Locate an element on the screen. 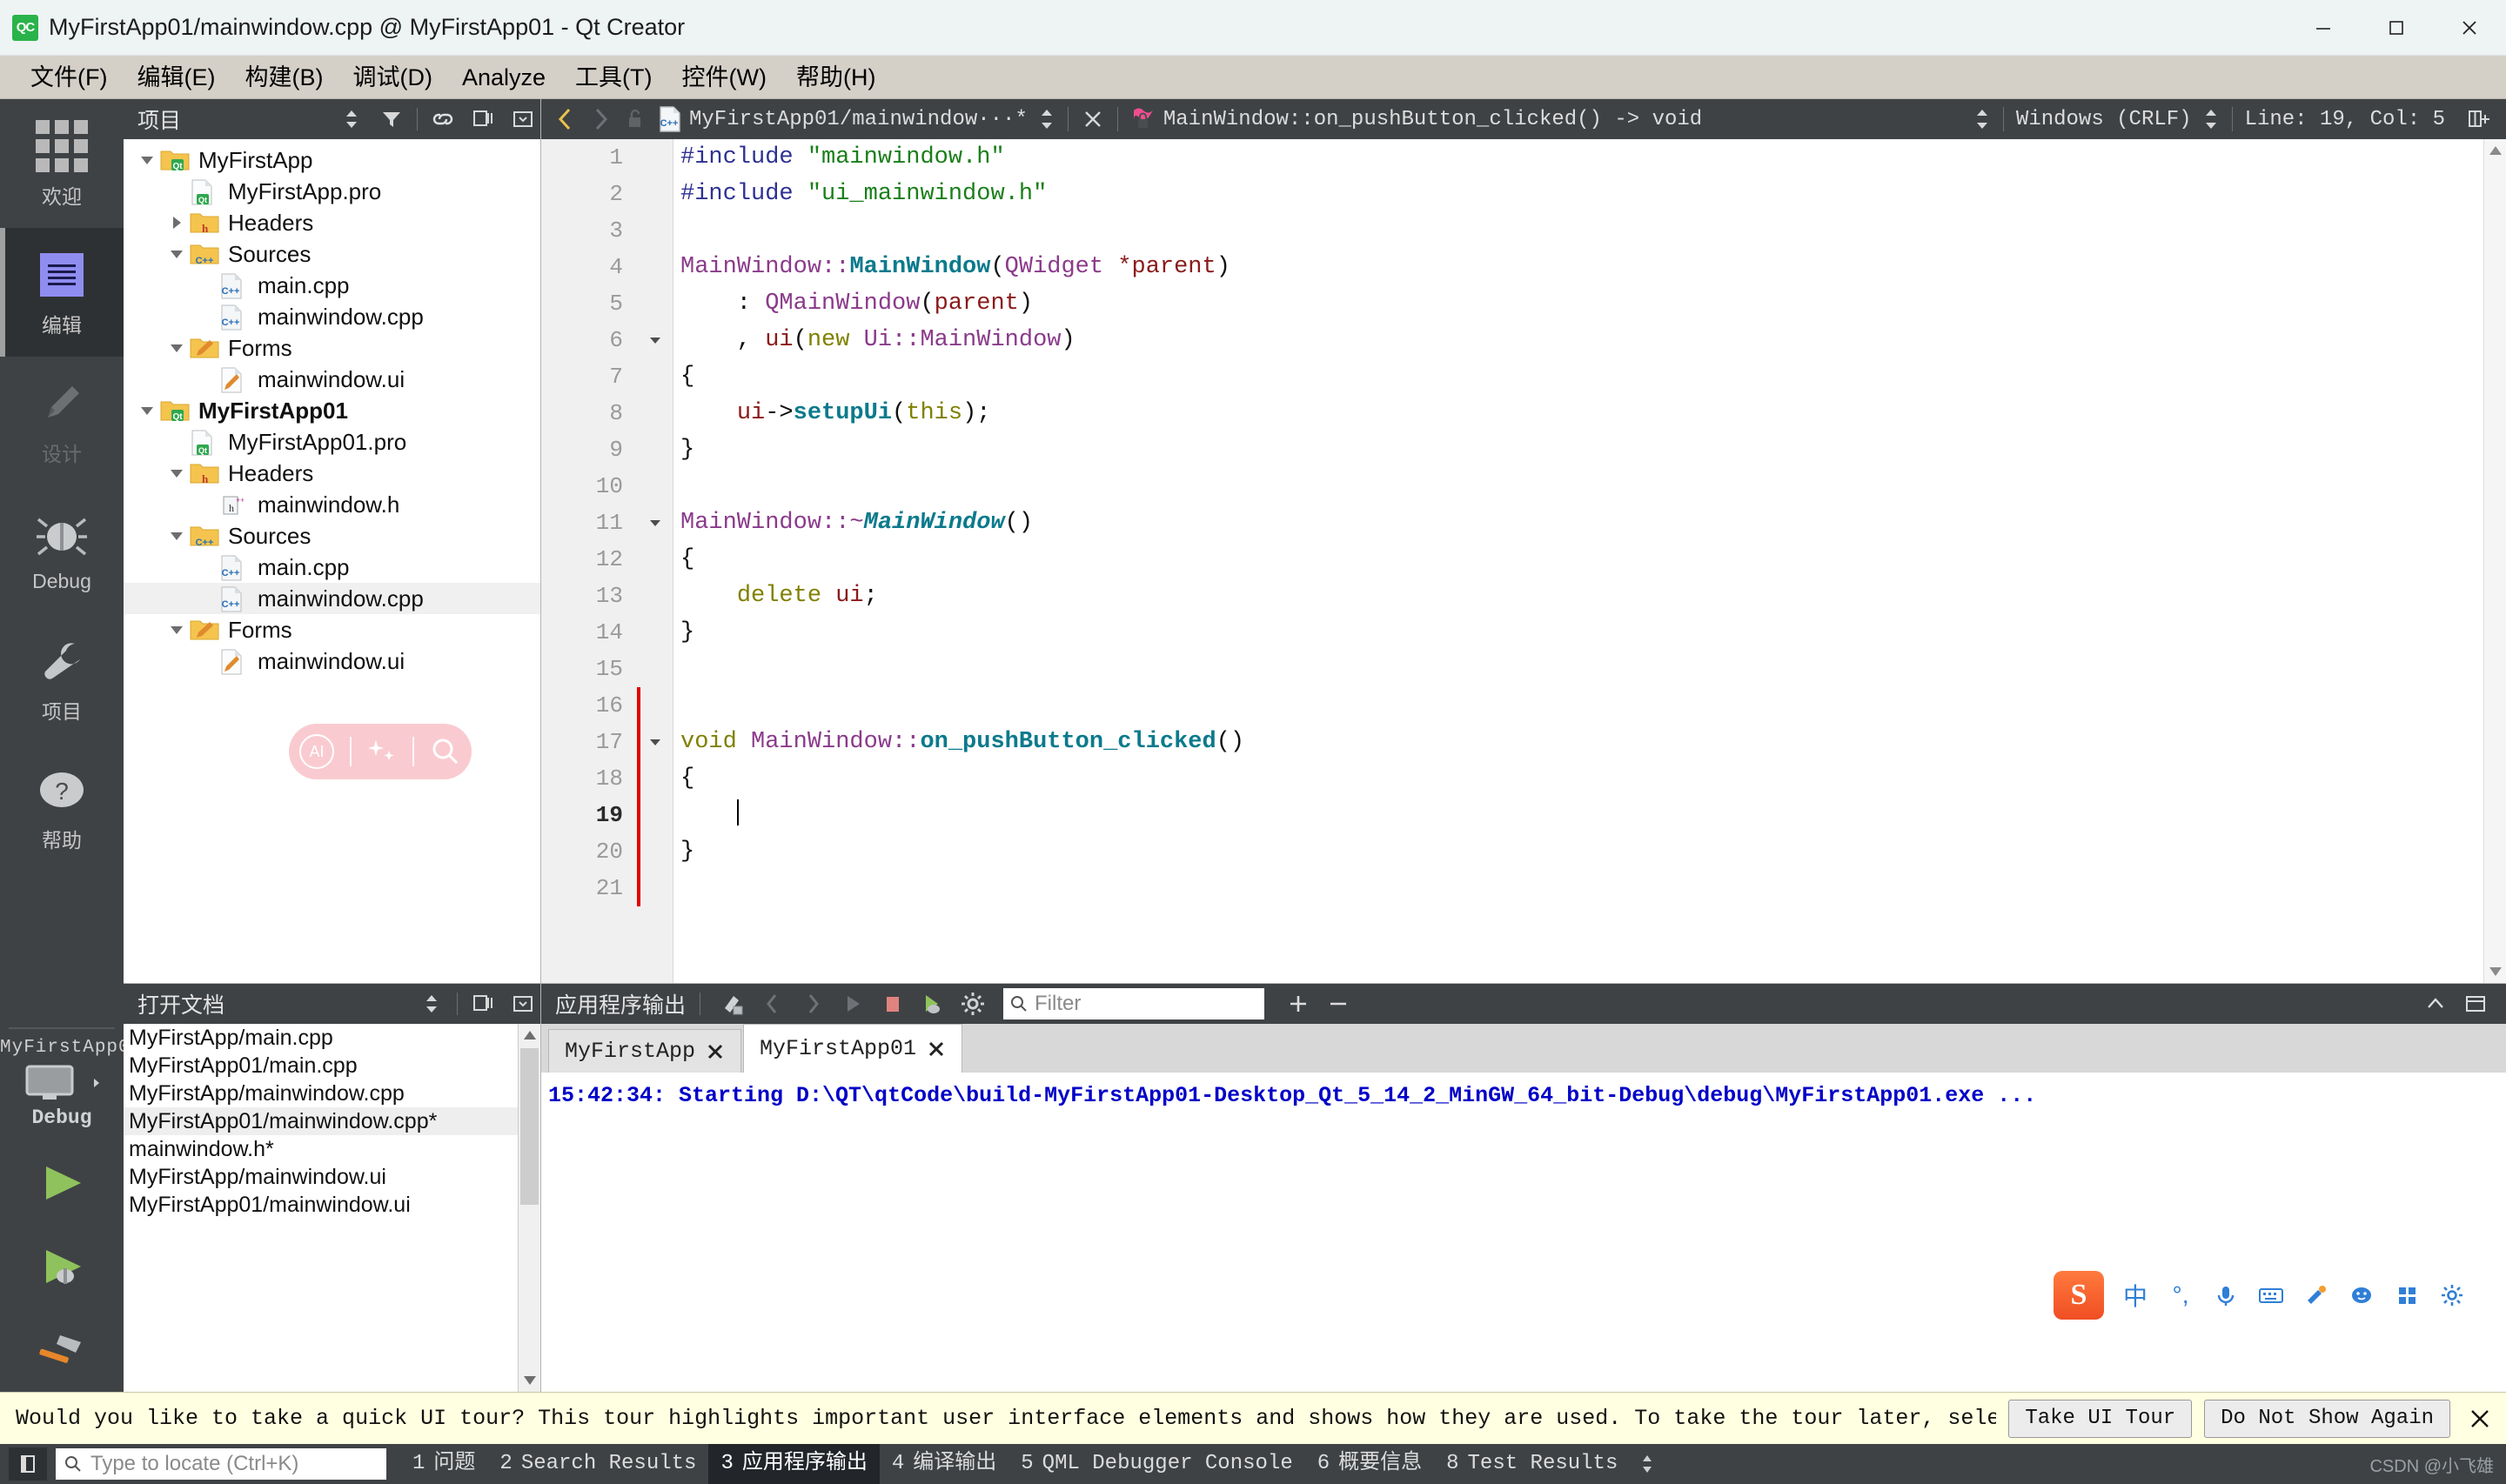  tree-item: Qt MyFirstApp01 is located at coordinates (332, 410).